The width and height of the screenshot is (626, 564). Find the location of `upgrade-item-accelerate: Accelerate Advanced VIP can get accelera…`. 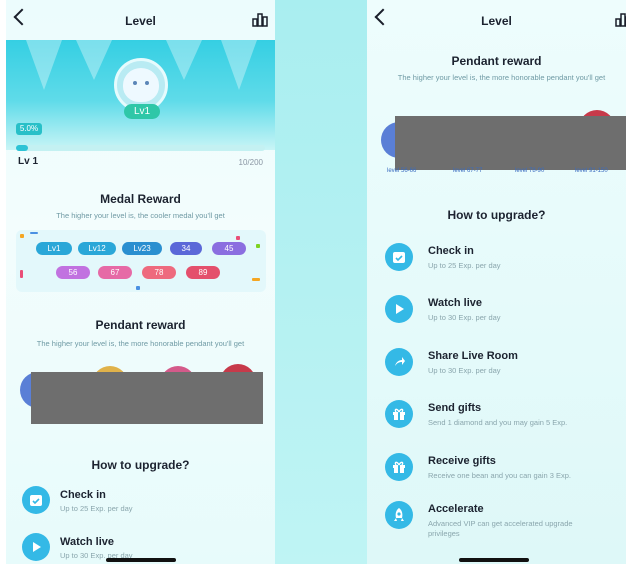

upgrade-item-accelerate: Accelerate Advanced VIP can get accelera… is located at coordinates (503, 526).